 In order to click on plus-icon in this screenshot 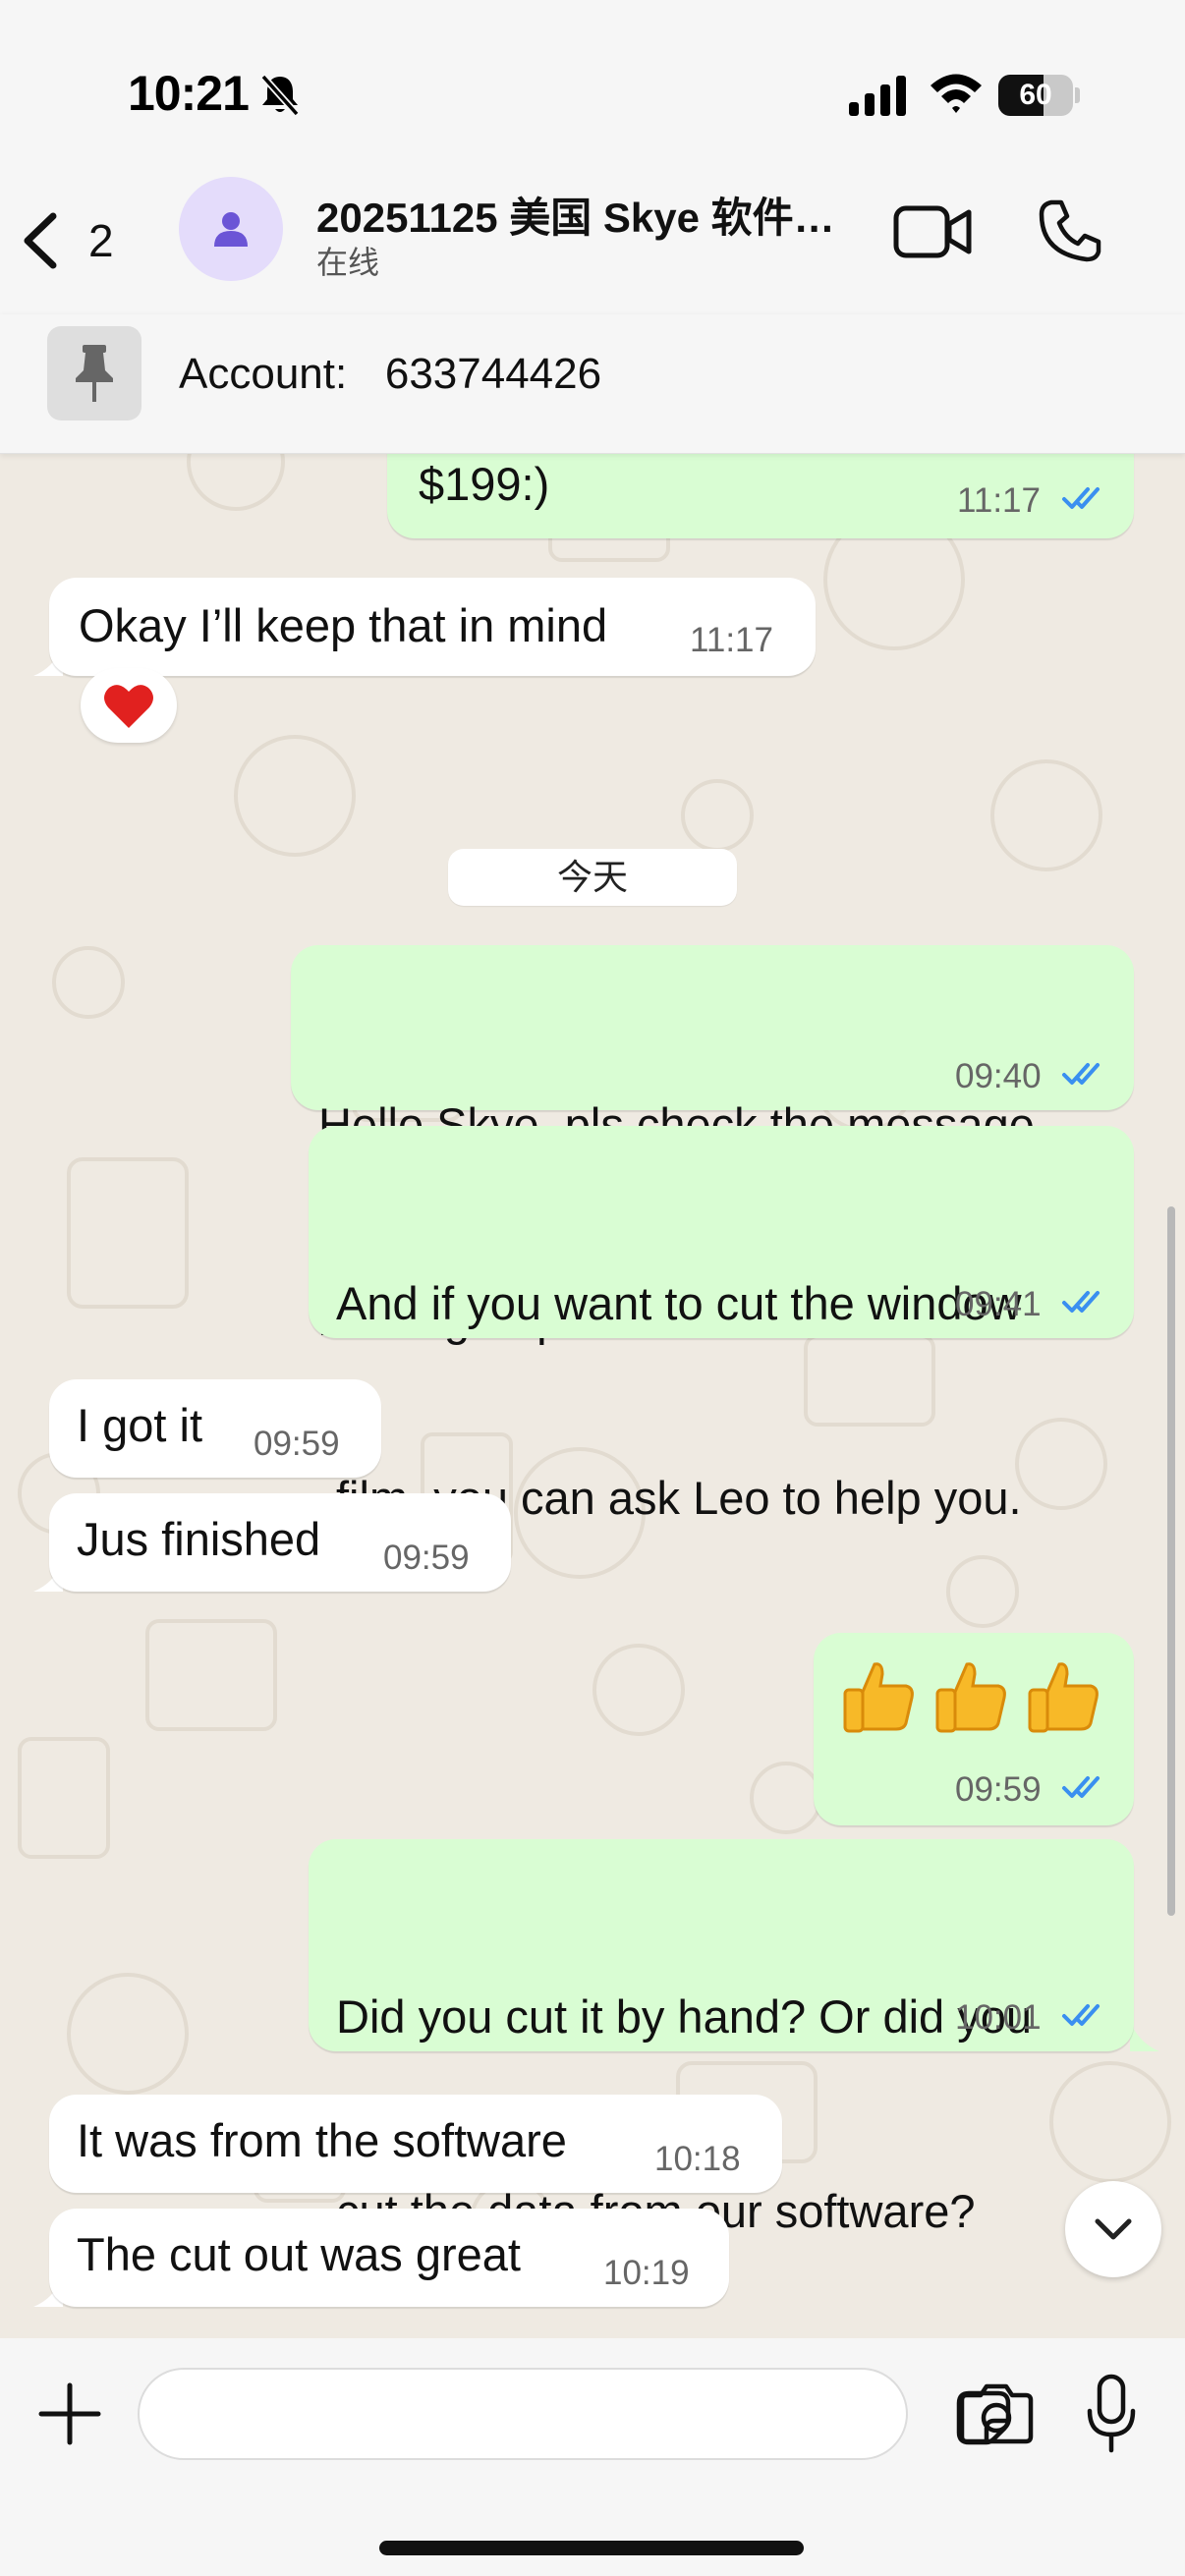, I will do `click(69, 2413)`.